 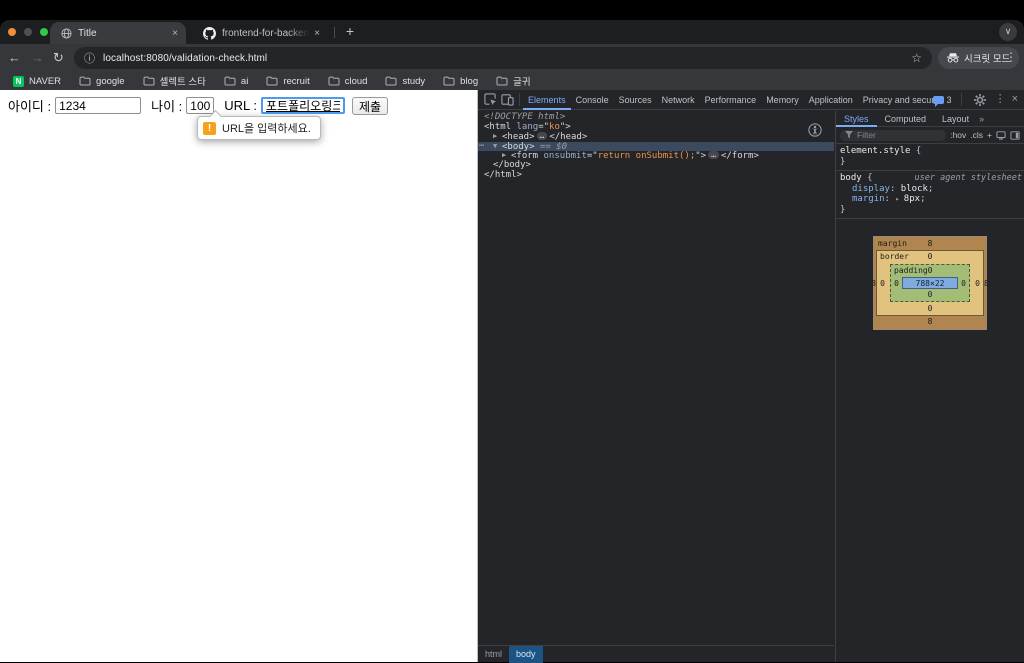 I want to click on bookmark-item: cloud, so click(x=348, y=81).